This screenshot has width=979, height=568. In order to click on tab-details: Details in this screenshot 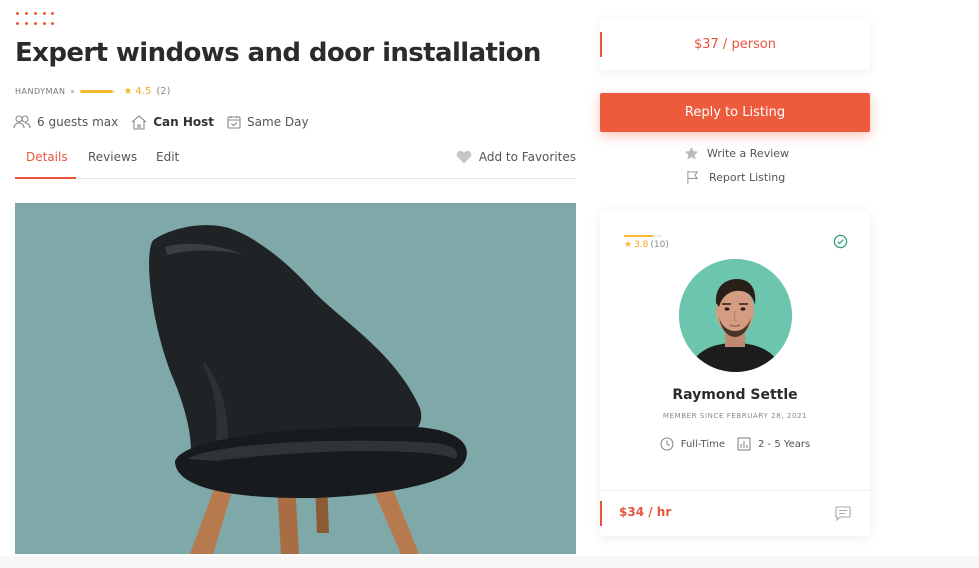, I will do `click(45, 162)`.